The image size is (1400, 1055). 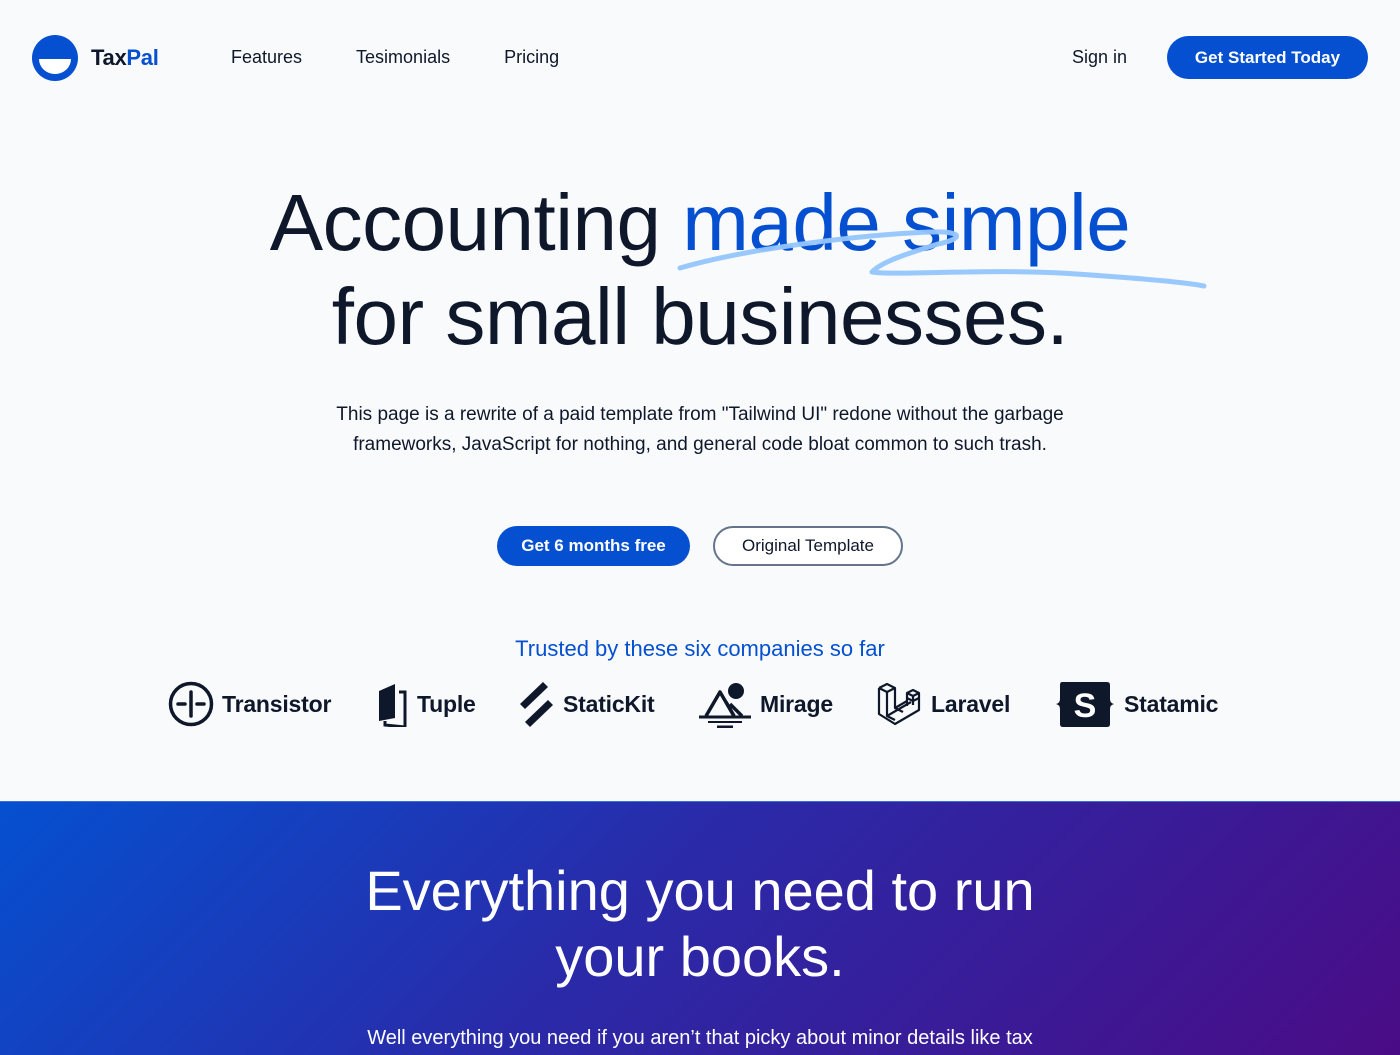 What do you see at coordinates (446, 703) in the screenshot?
I see `company-name: Tuple` at bounding box center [446, 703].